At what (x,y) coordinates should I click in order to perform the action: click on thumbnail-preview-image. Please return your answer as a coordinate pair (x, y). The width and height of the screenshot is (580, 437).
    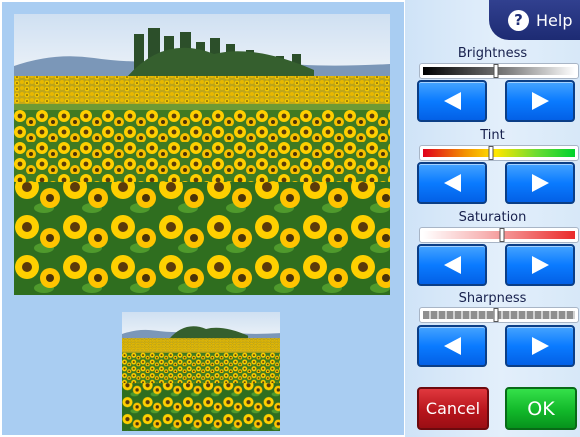
    Looking at the image, I should click on (201, 371).